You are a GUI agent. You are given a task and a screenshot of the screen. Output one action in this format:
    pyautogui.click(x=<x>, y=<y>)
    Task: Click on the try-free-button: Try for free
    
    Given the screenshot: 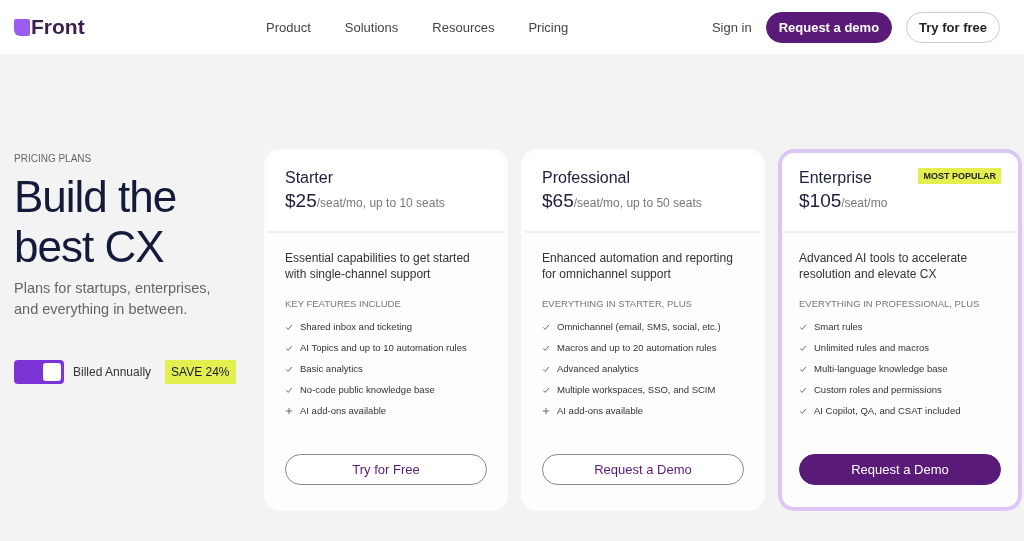 What is the action you would take?
    pyautogui.click(x=953, y=27)
    